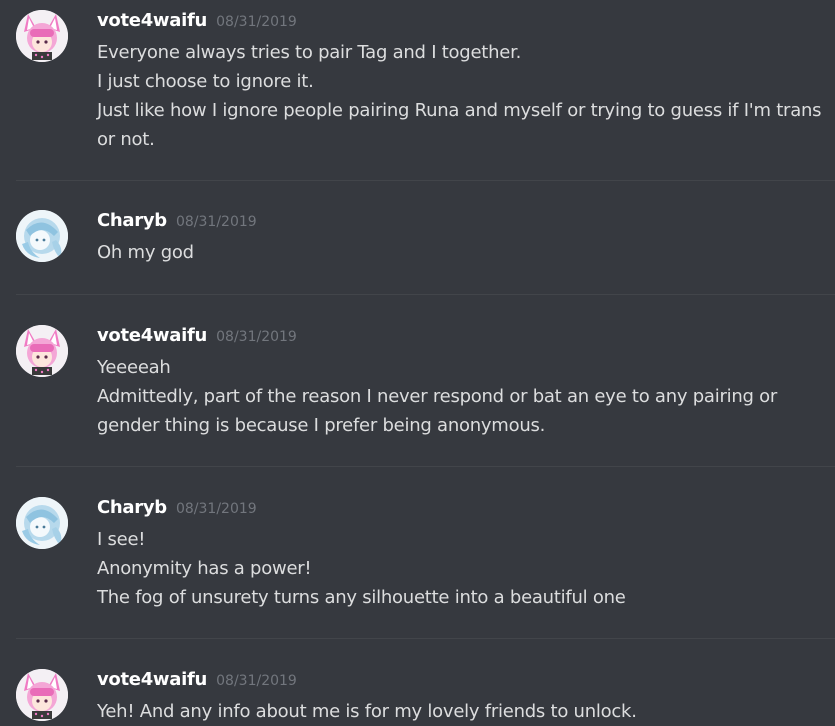  I want to click on message-line: or not., so click(126, 139).